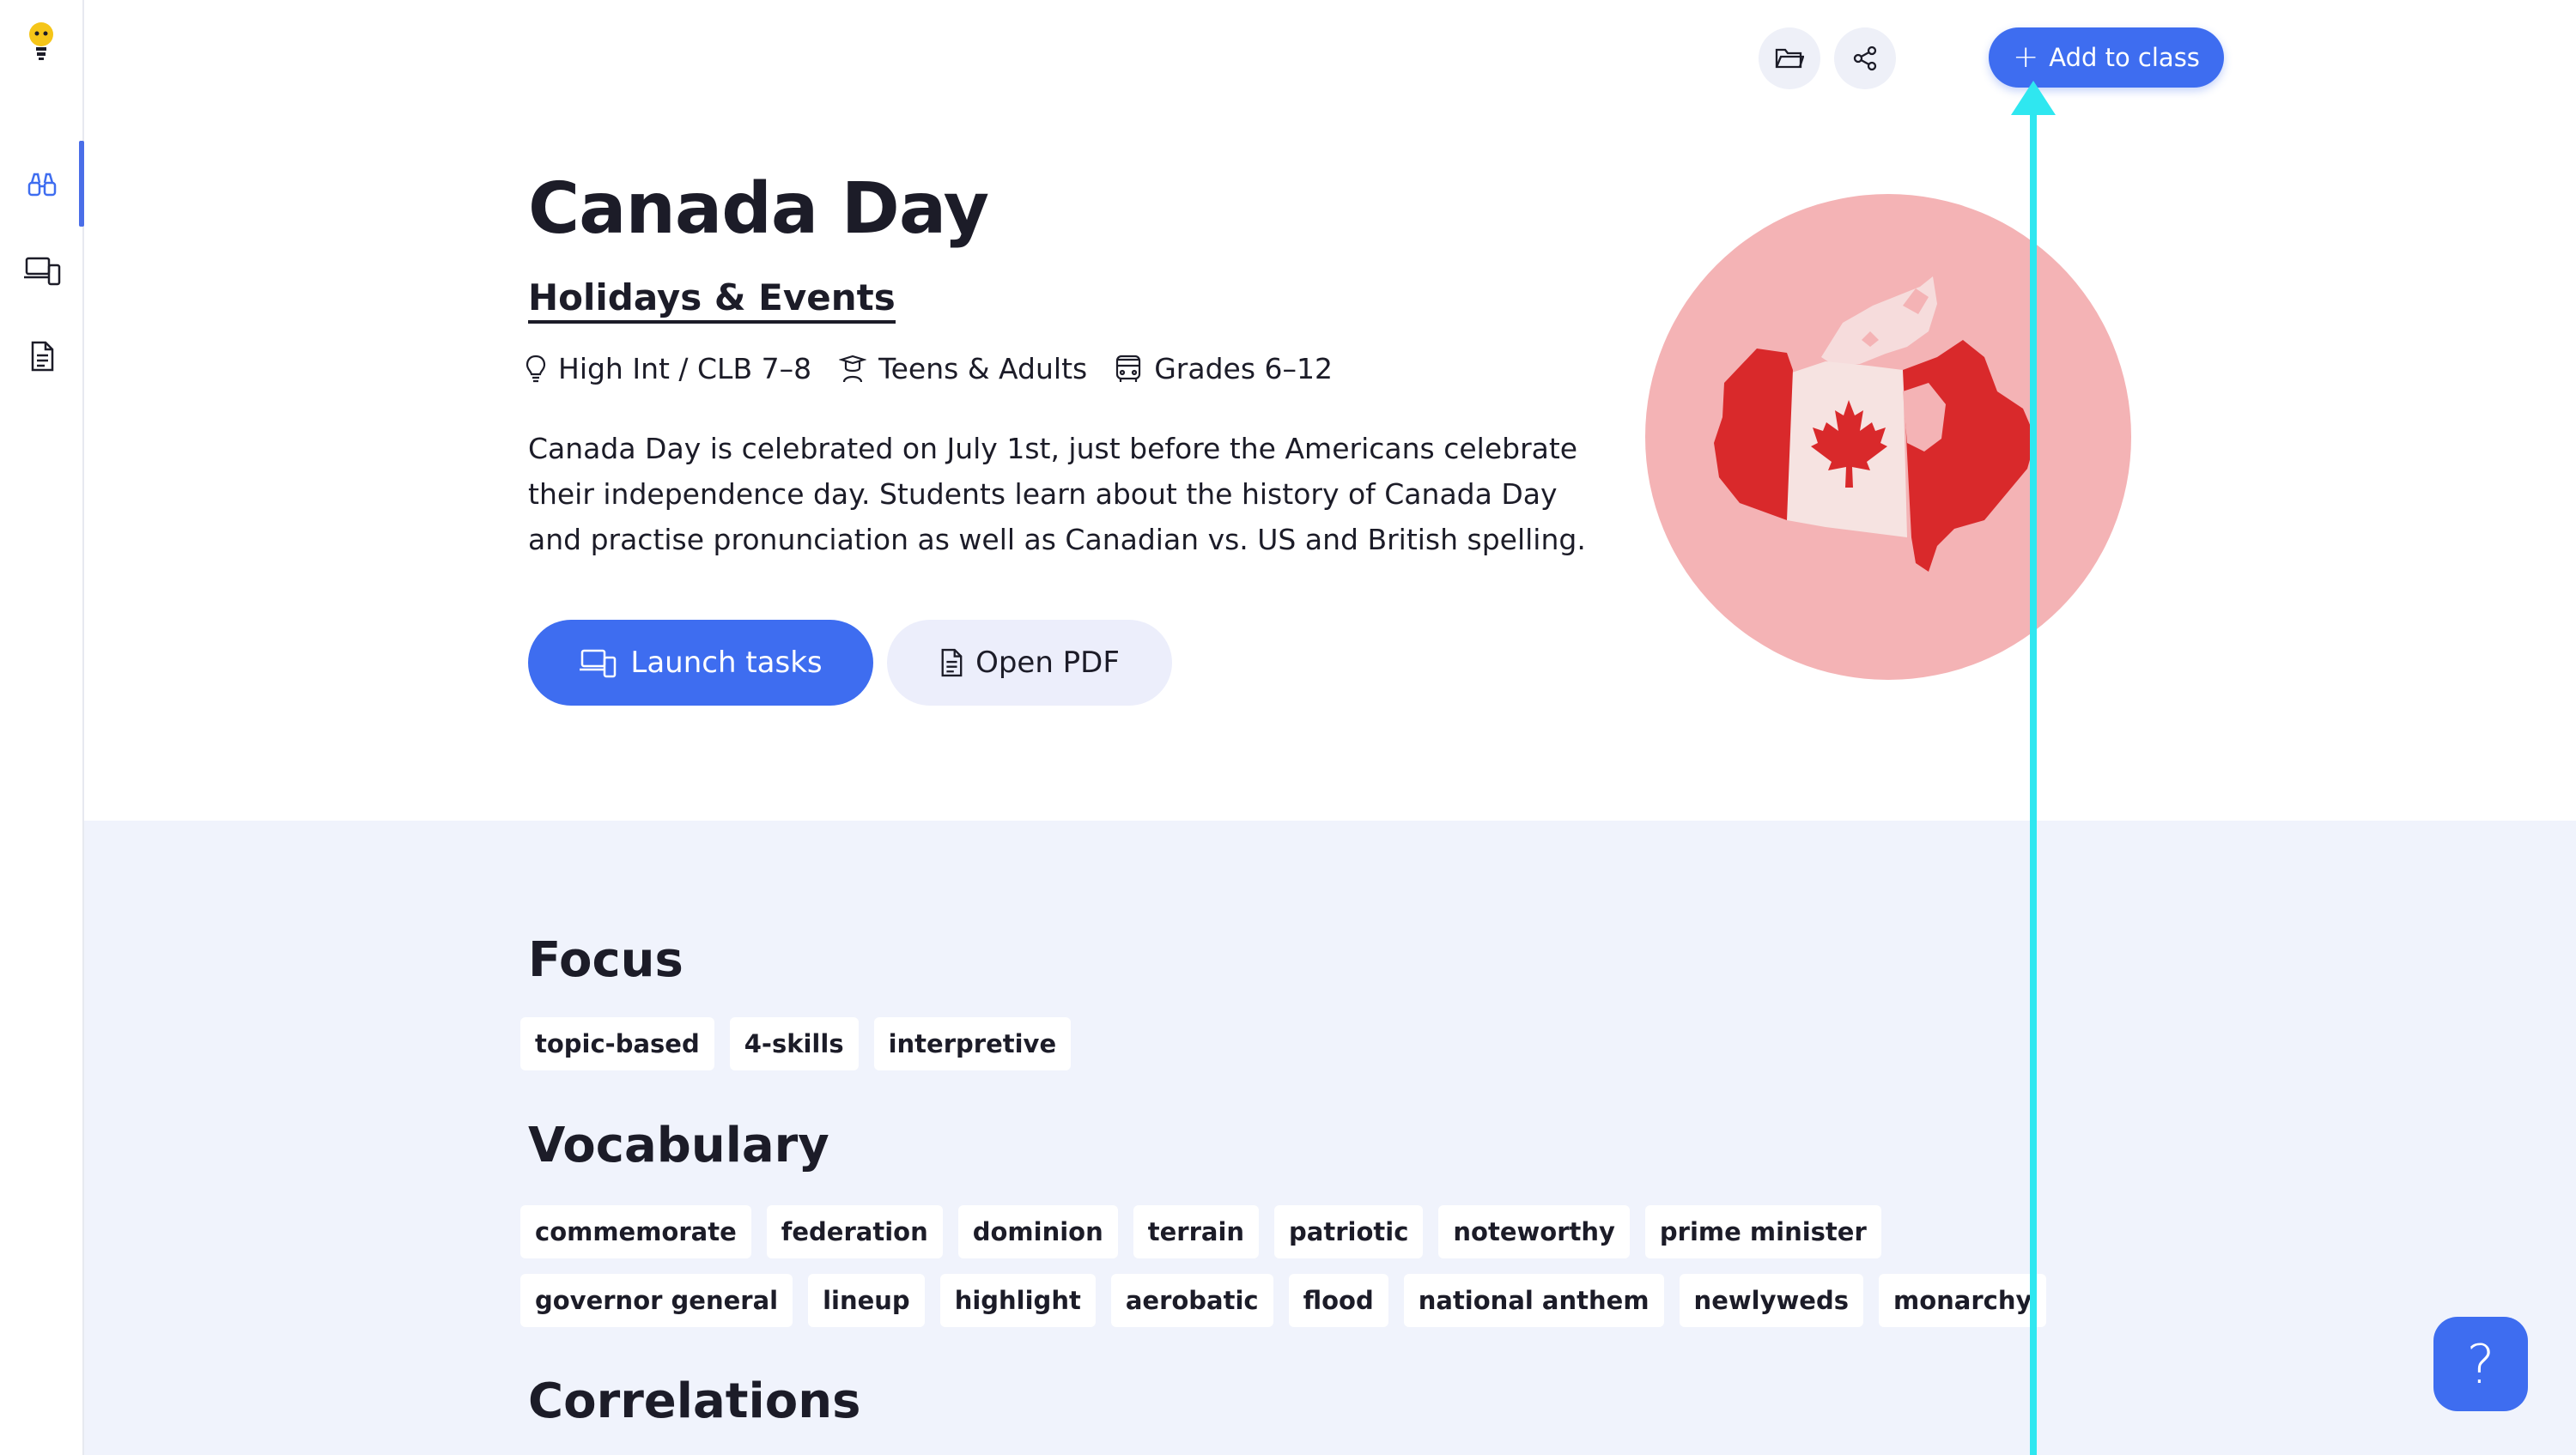 The width and height of the screenshot is (2576, 1455). I want to click on vocabulary-tag: federation, so click(854, 1232).